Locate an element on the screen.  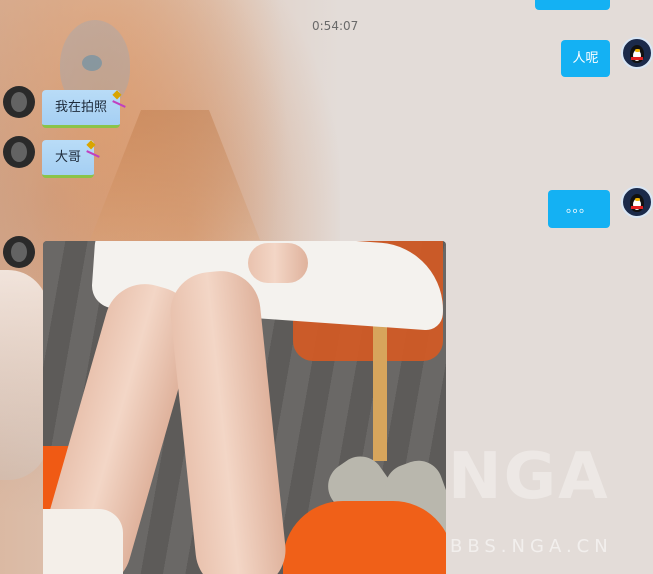
message-text: 我在拍照 is located at coordinates (80, 107).